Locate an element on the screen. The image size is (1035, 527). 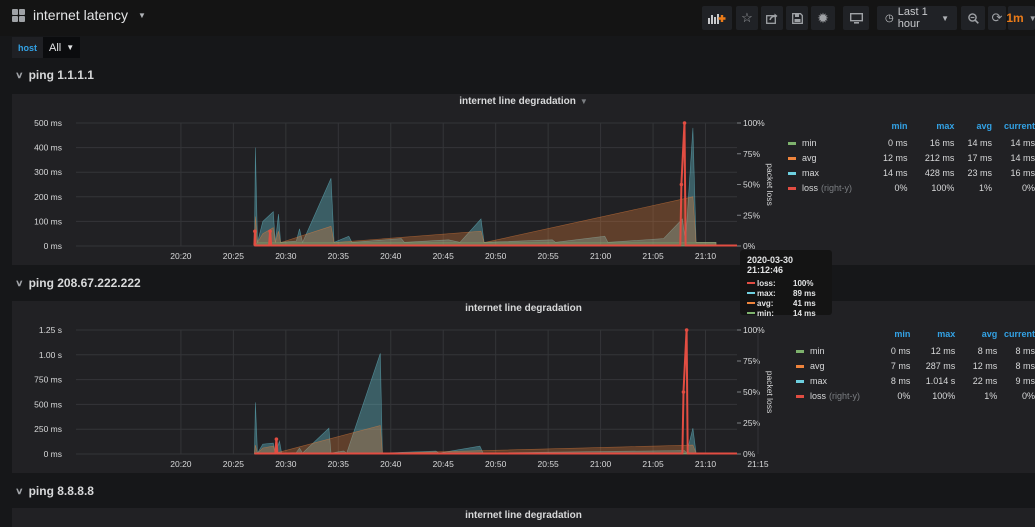
x-tick-label: 20:35 is located at coordinates (339, 256).